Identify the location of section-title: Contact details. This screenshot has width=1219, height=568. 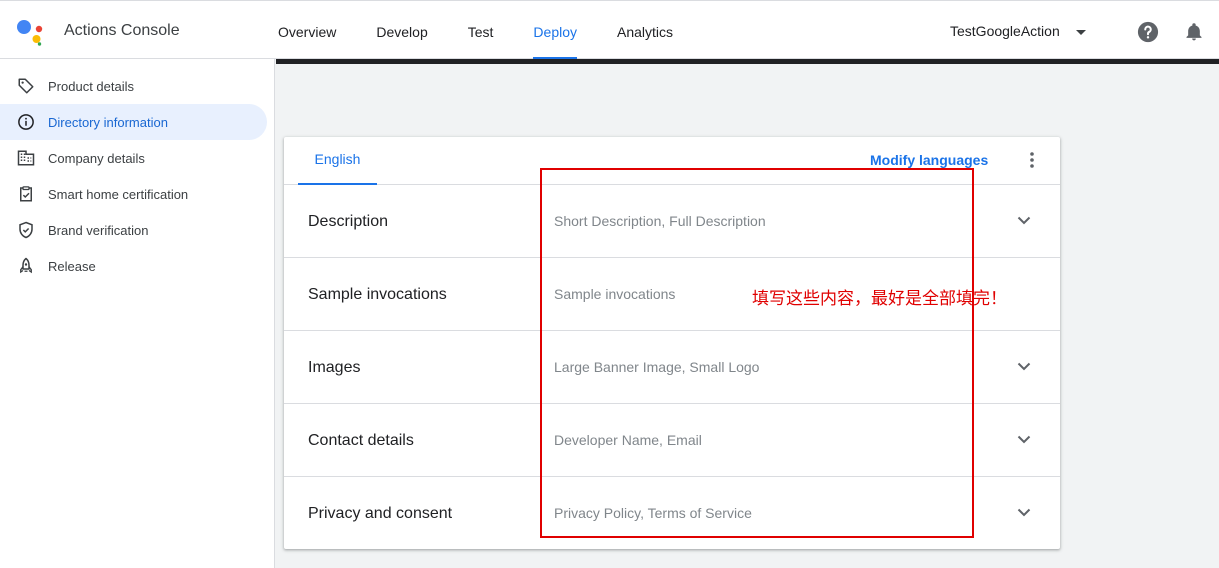
(361, 440).